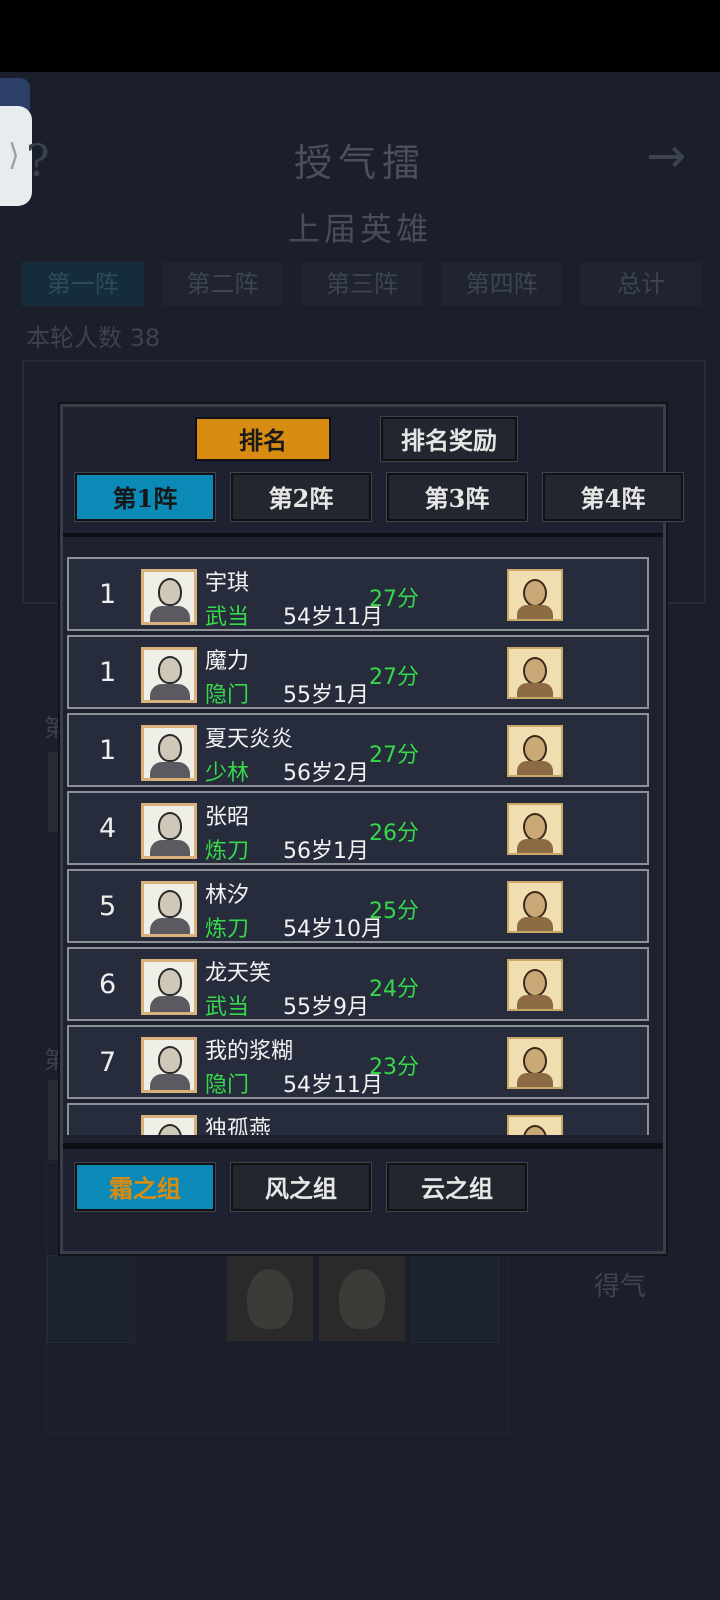 The width and height of the screenshot is (720, 1600). Describe the element at coordinates (326, 851) in the screenshot. I see `player-age: 56岁1月` at that location.